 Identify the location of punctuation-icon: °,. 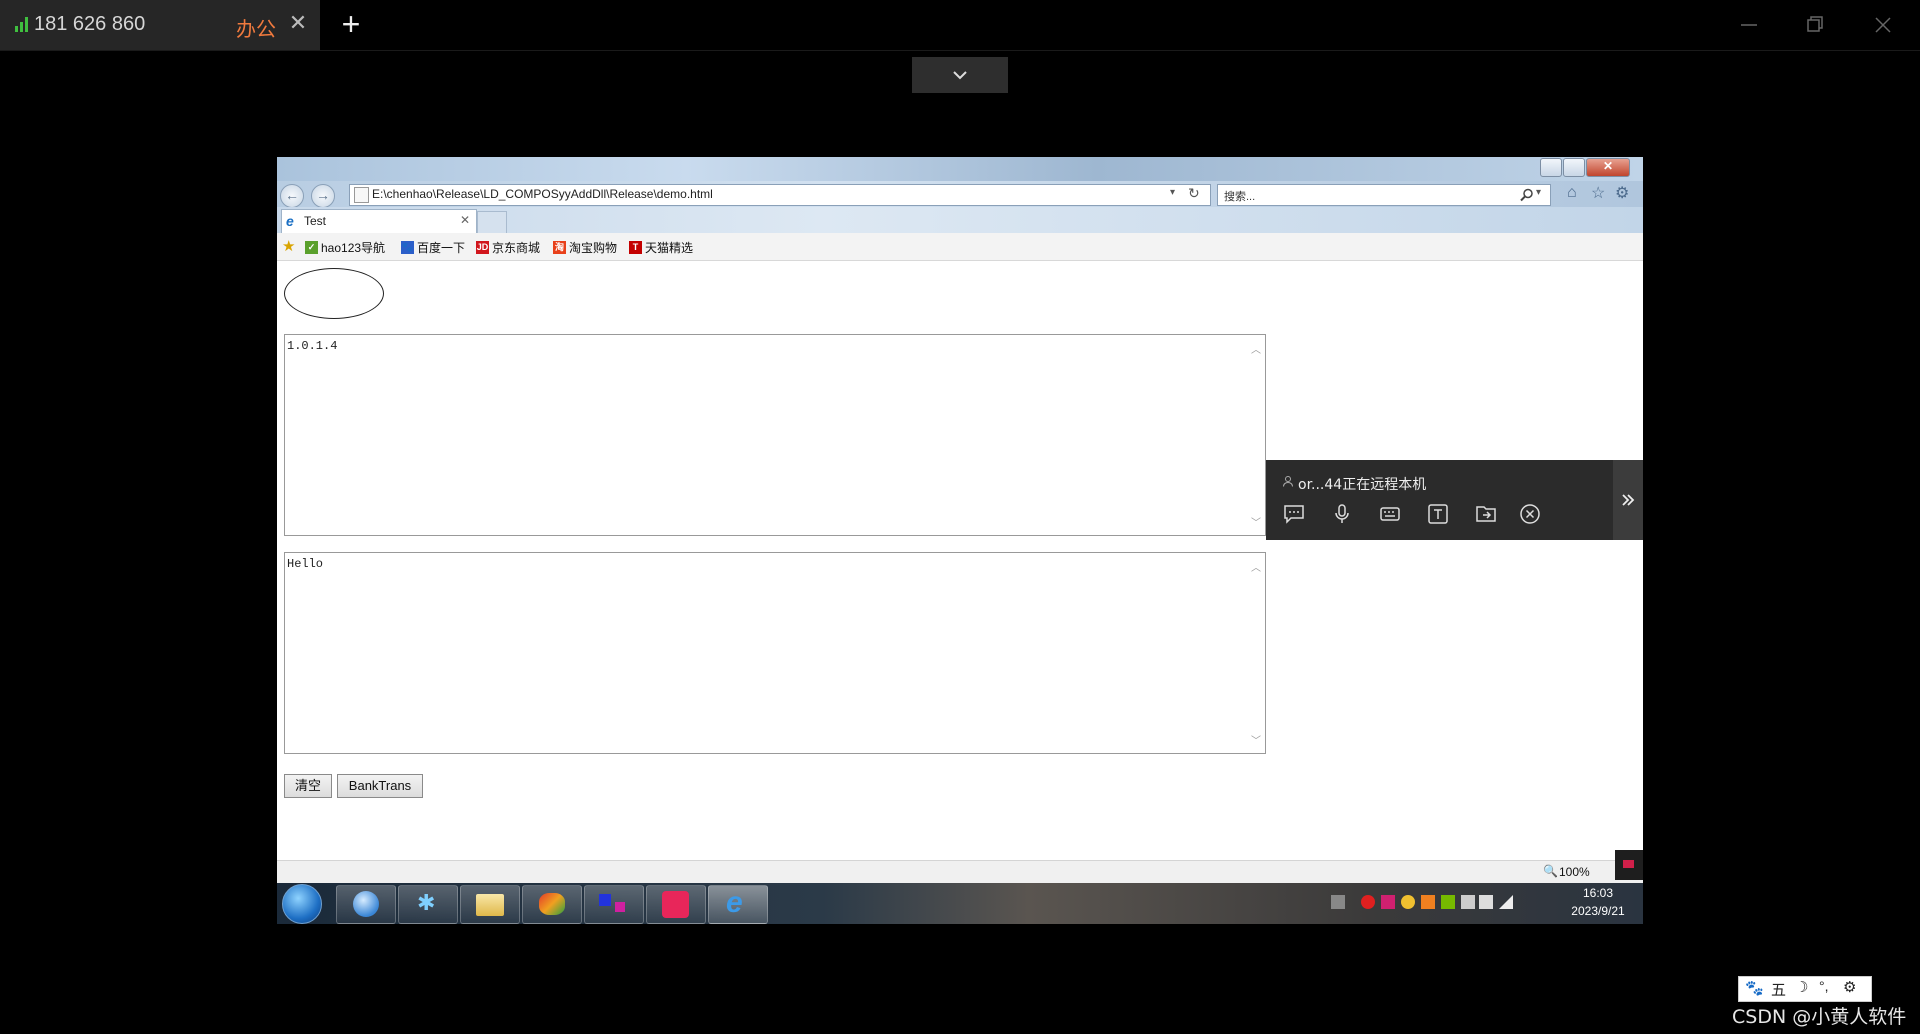
(1824, 986).